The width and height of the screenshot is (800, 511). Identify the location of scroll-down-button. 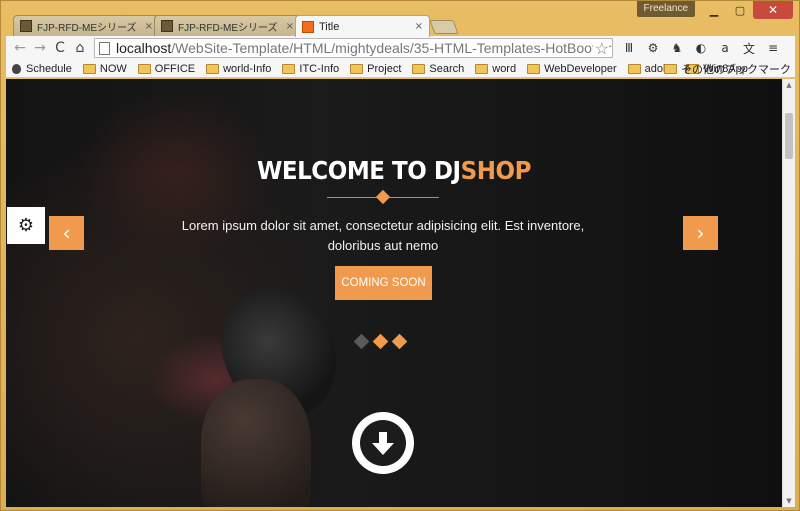
(383, 443).